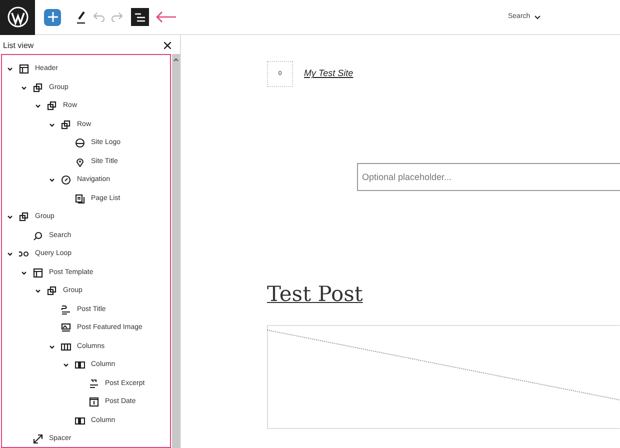 This screenshot has height=448, width=620. Describe the element at coordinates (38, 439) in the screenshot. I see `resize-arrow-icon` at that location.